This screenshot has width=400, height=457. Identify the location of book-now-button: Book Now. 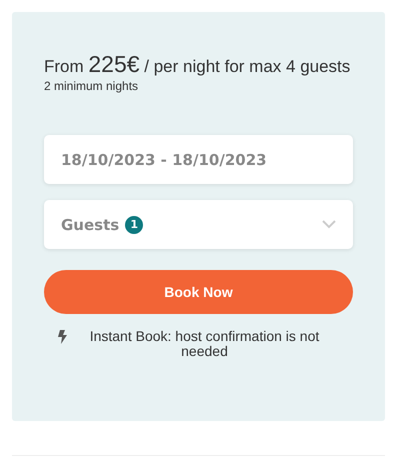
(198, 292).